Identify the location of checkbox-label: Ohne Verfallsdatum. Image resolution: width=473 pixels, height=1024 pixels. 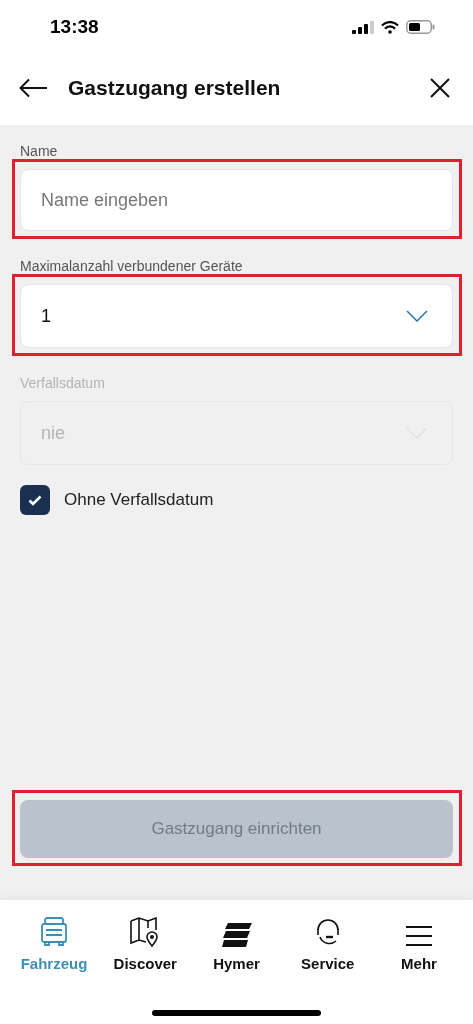
(139, 500).